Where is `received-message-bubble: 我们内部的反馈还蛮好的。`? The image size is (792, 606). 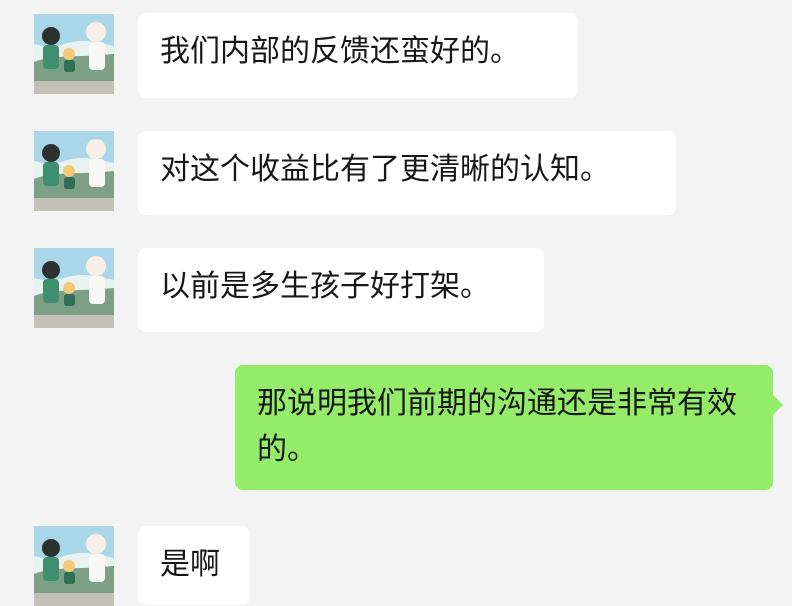
received-message-bubble: 我们内部的反馈还蛮好的。 is located at coordinates (358, 55).